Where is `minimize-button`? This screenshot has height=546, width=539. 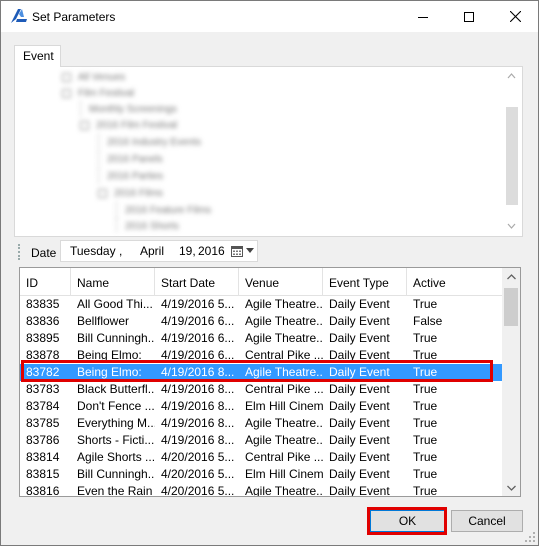 minimize-button is located at coordinates (423, 16).